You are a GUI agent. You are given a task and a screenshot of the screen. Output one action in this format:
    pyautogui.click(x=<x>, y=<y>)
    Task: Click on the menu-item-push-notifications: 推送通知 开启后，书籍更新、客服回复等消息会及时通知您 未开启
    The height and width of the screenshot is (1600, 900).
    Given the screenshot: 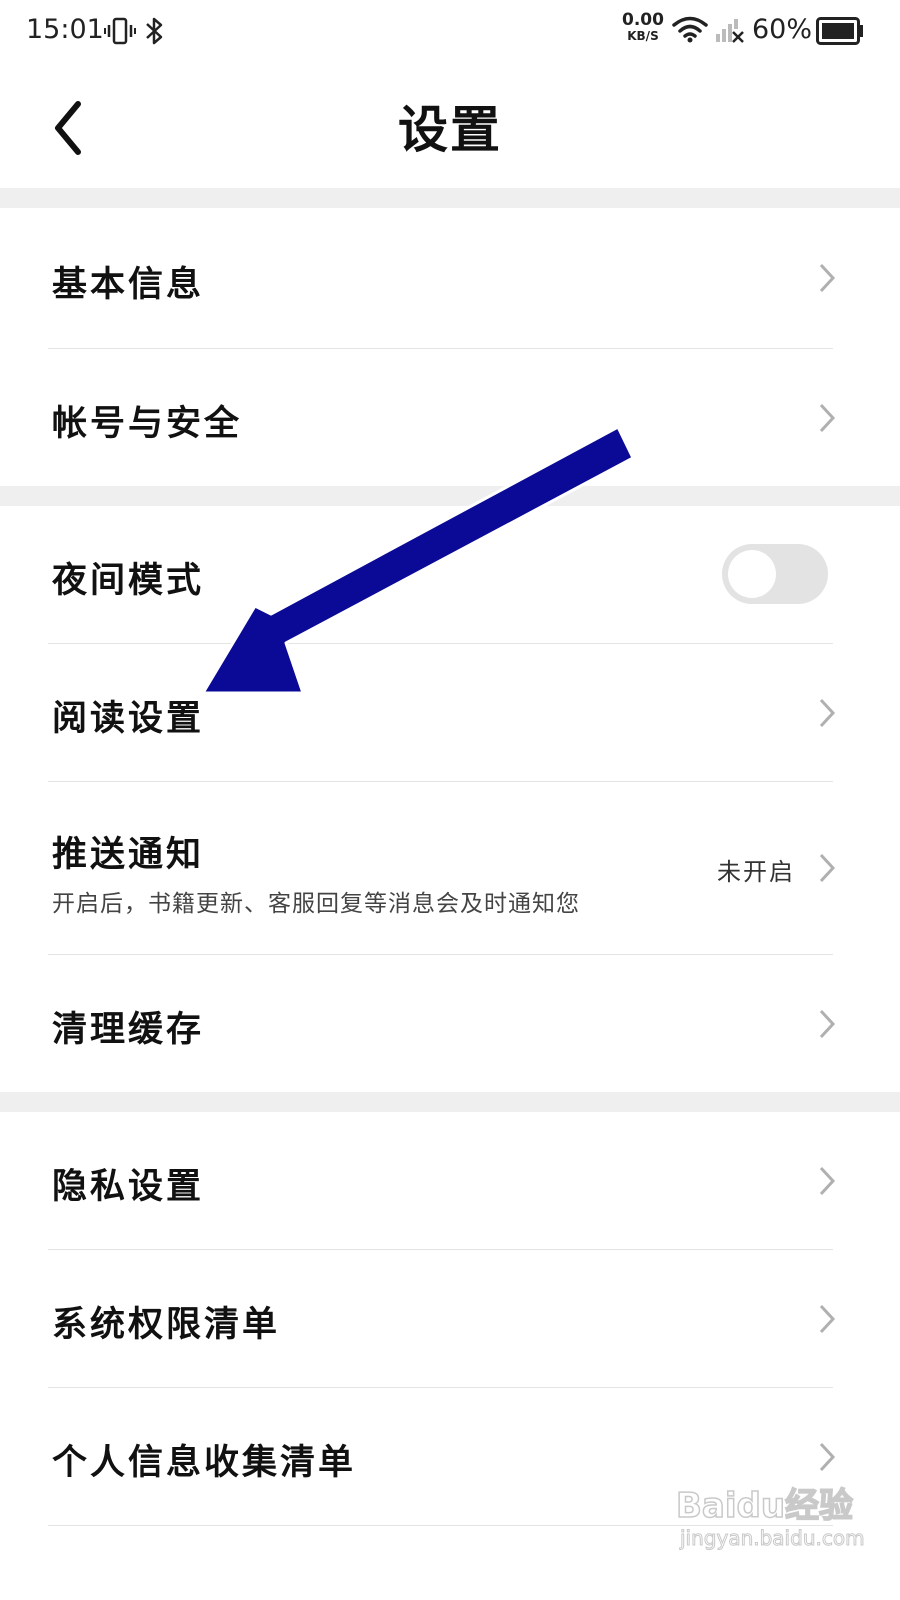 What is the action you would take?
    pyautogui.click(x=450, y=868)
    